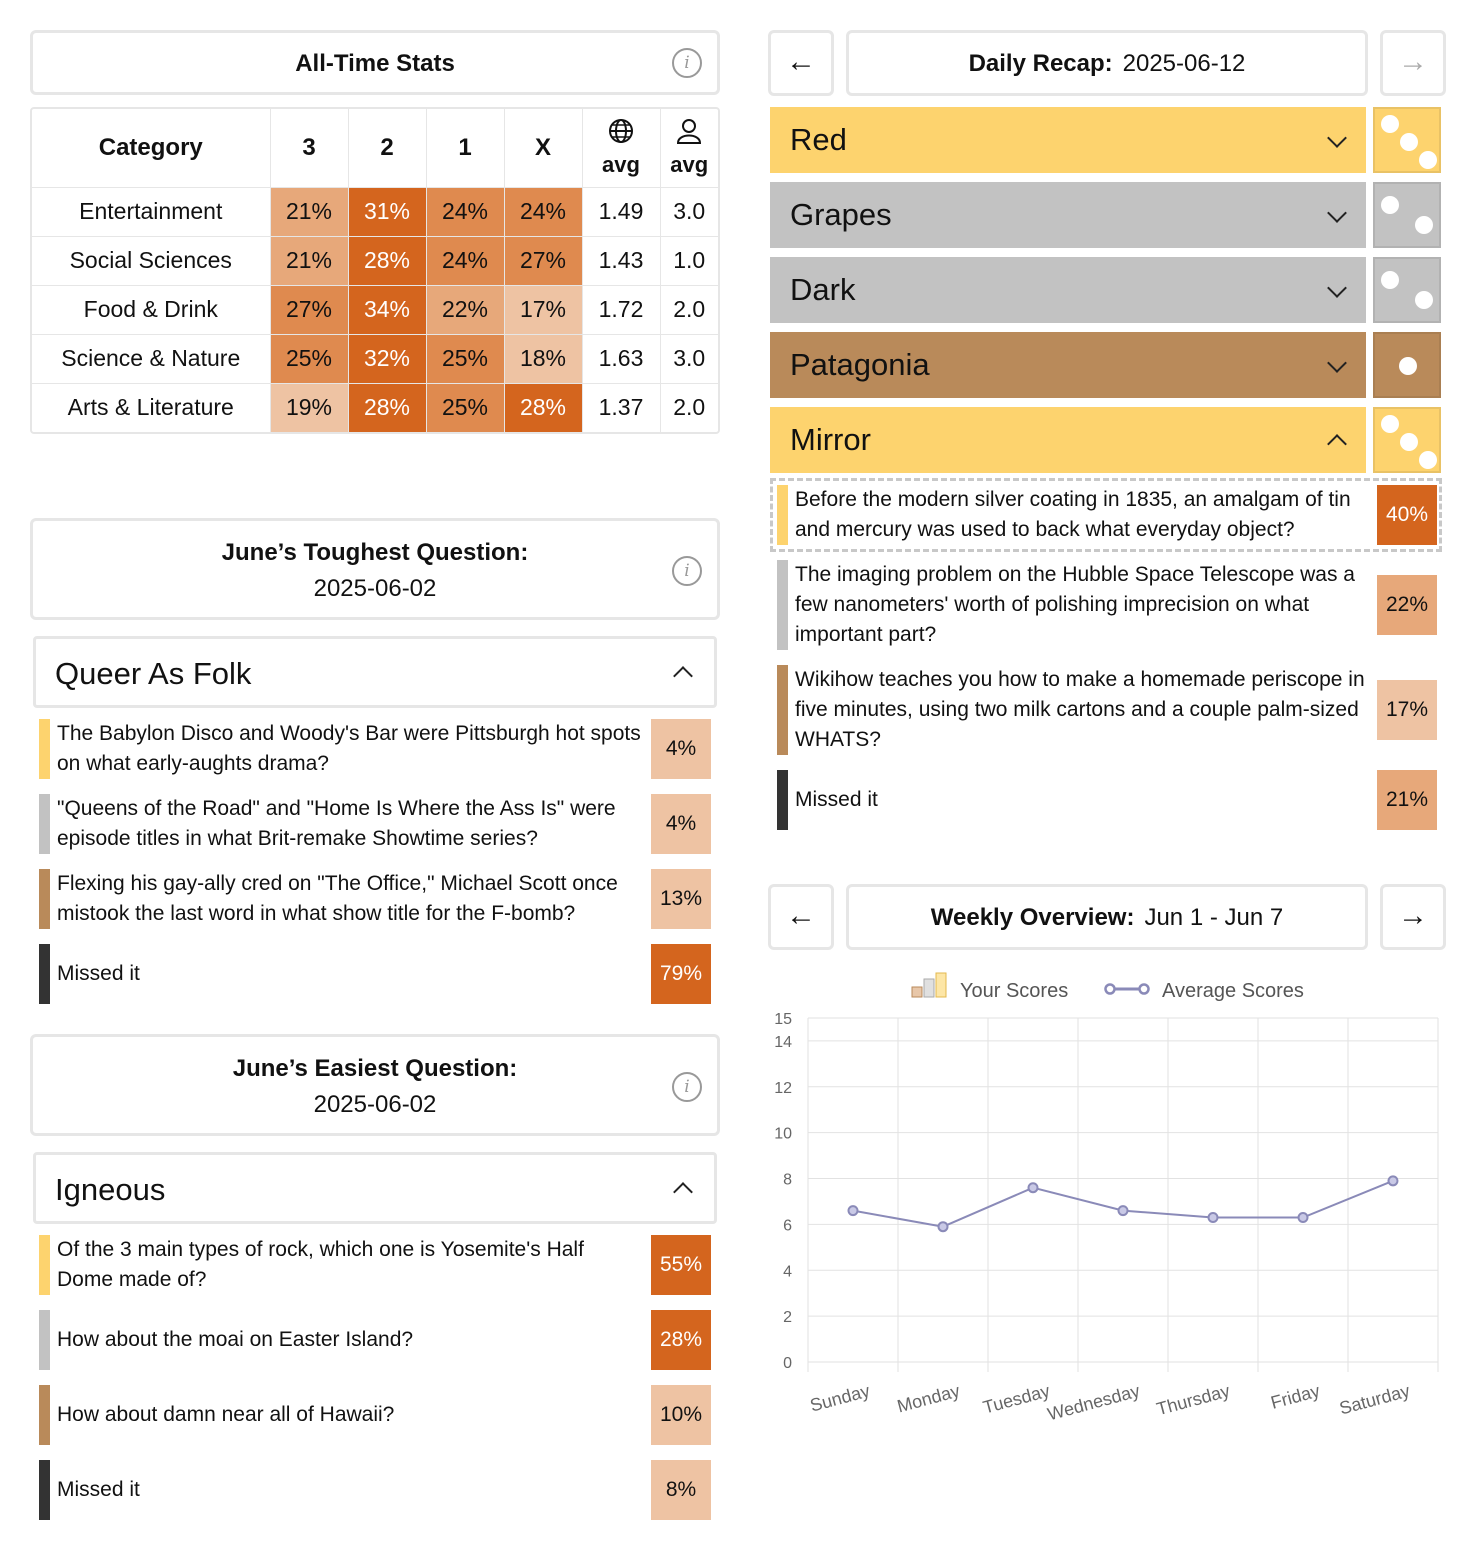  Describe the element at coordinates (1040, 63) in the screenshot. I see `daily-recap-label: Daily Recap:` at that location.